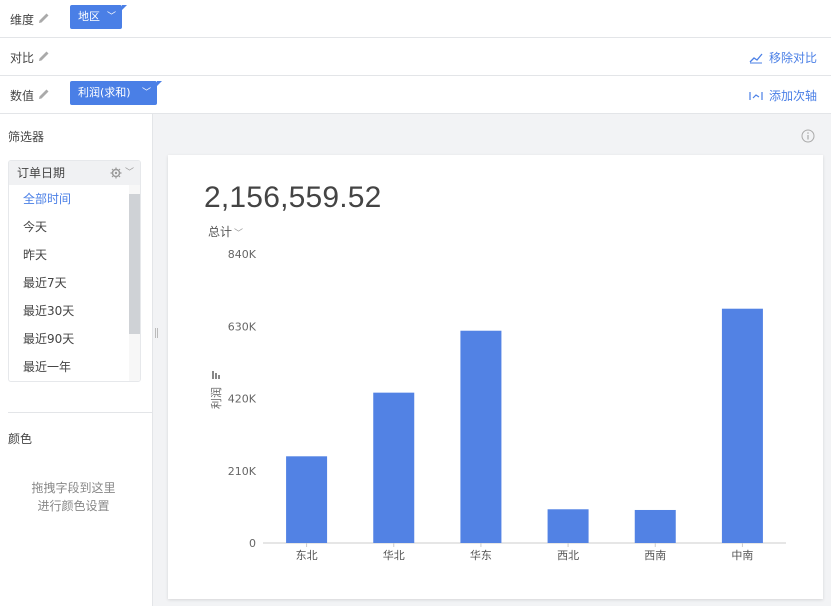  I want to click on dimension-shelf: 维度 地区 ﹀, so click(415, 19).